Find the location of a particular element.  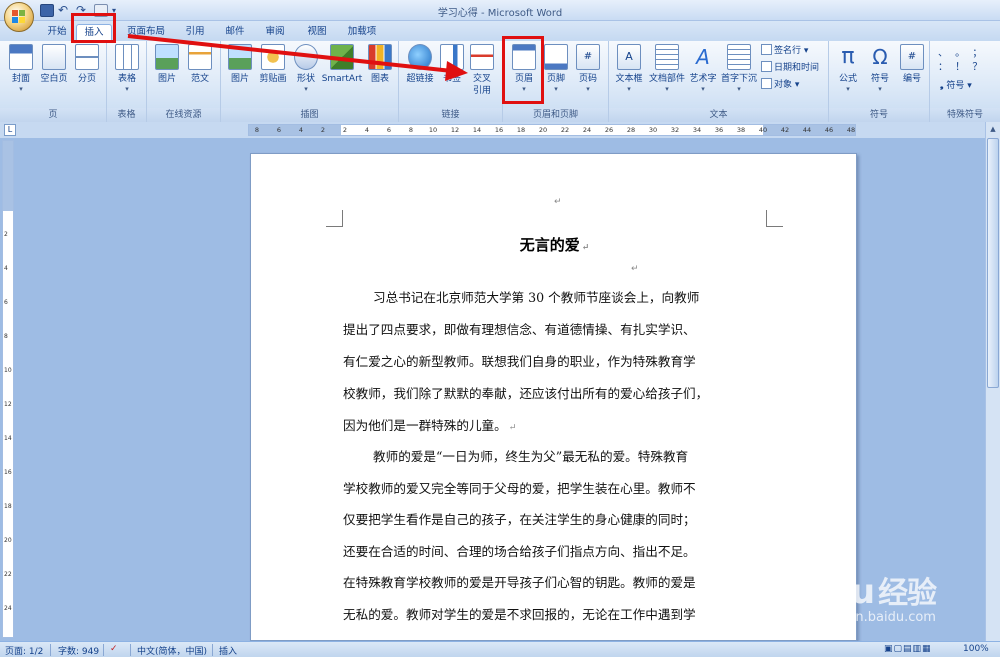

group-symbols: π 公式 ▾ Ω 符号 ▾ # 编号 符号 is located at coordinates (879, 81).